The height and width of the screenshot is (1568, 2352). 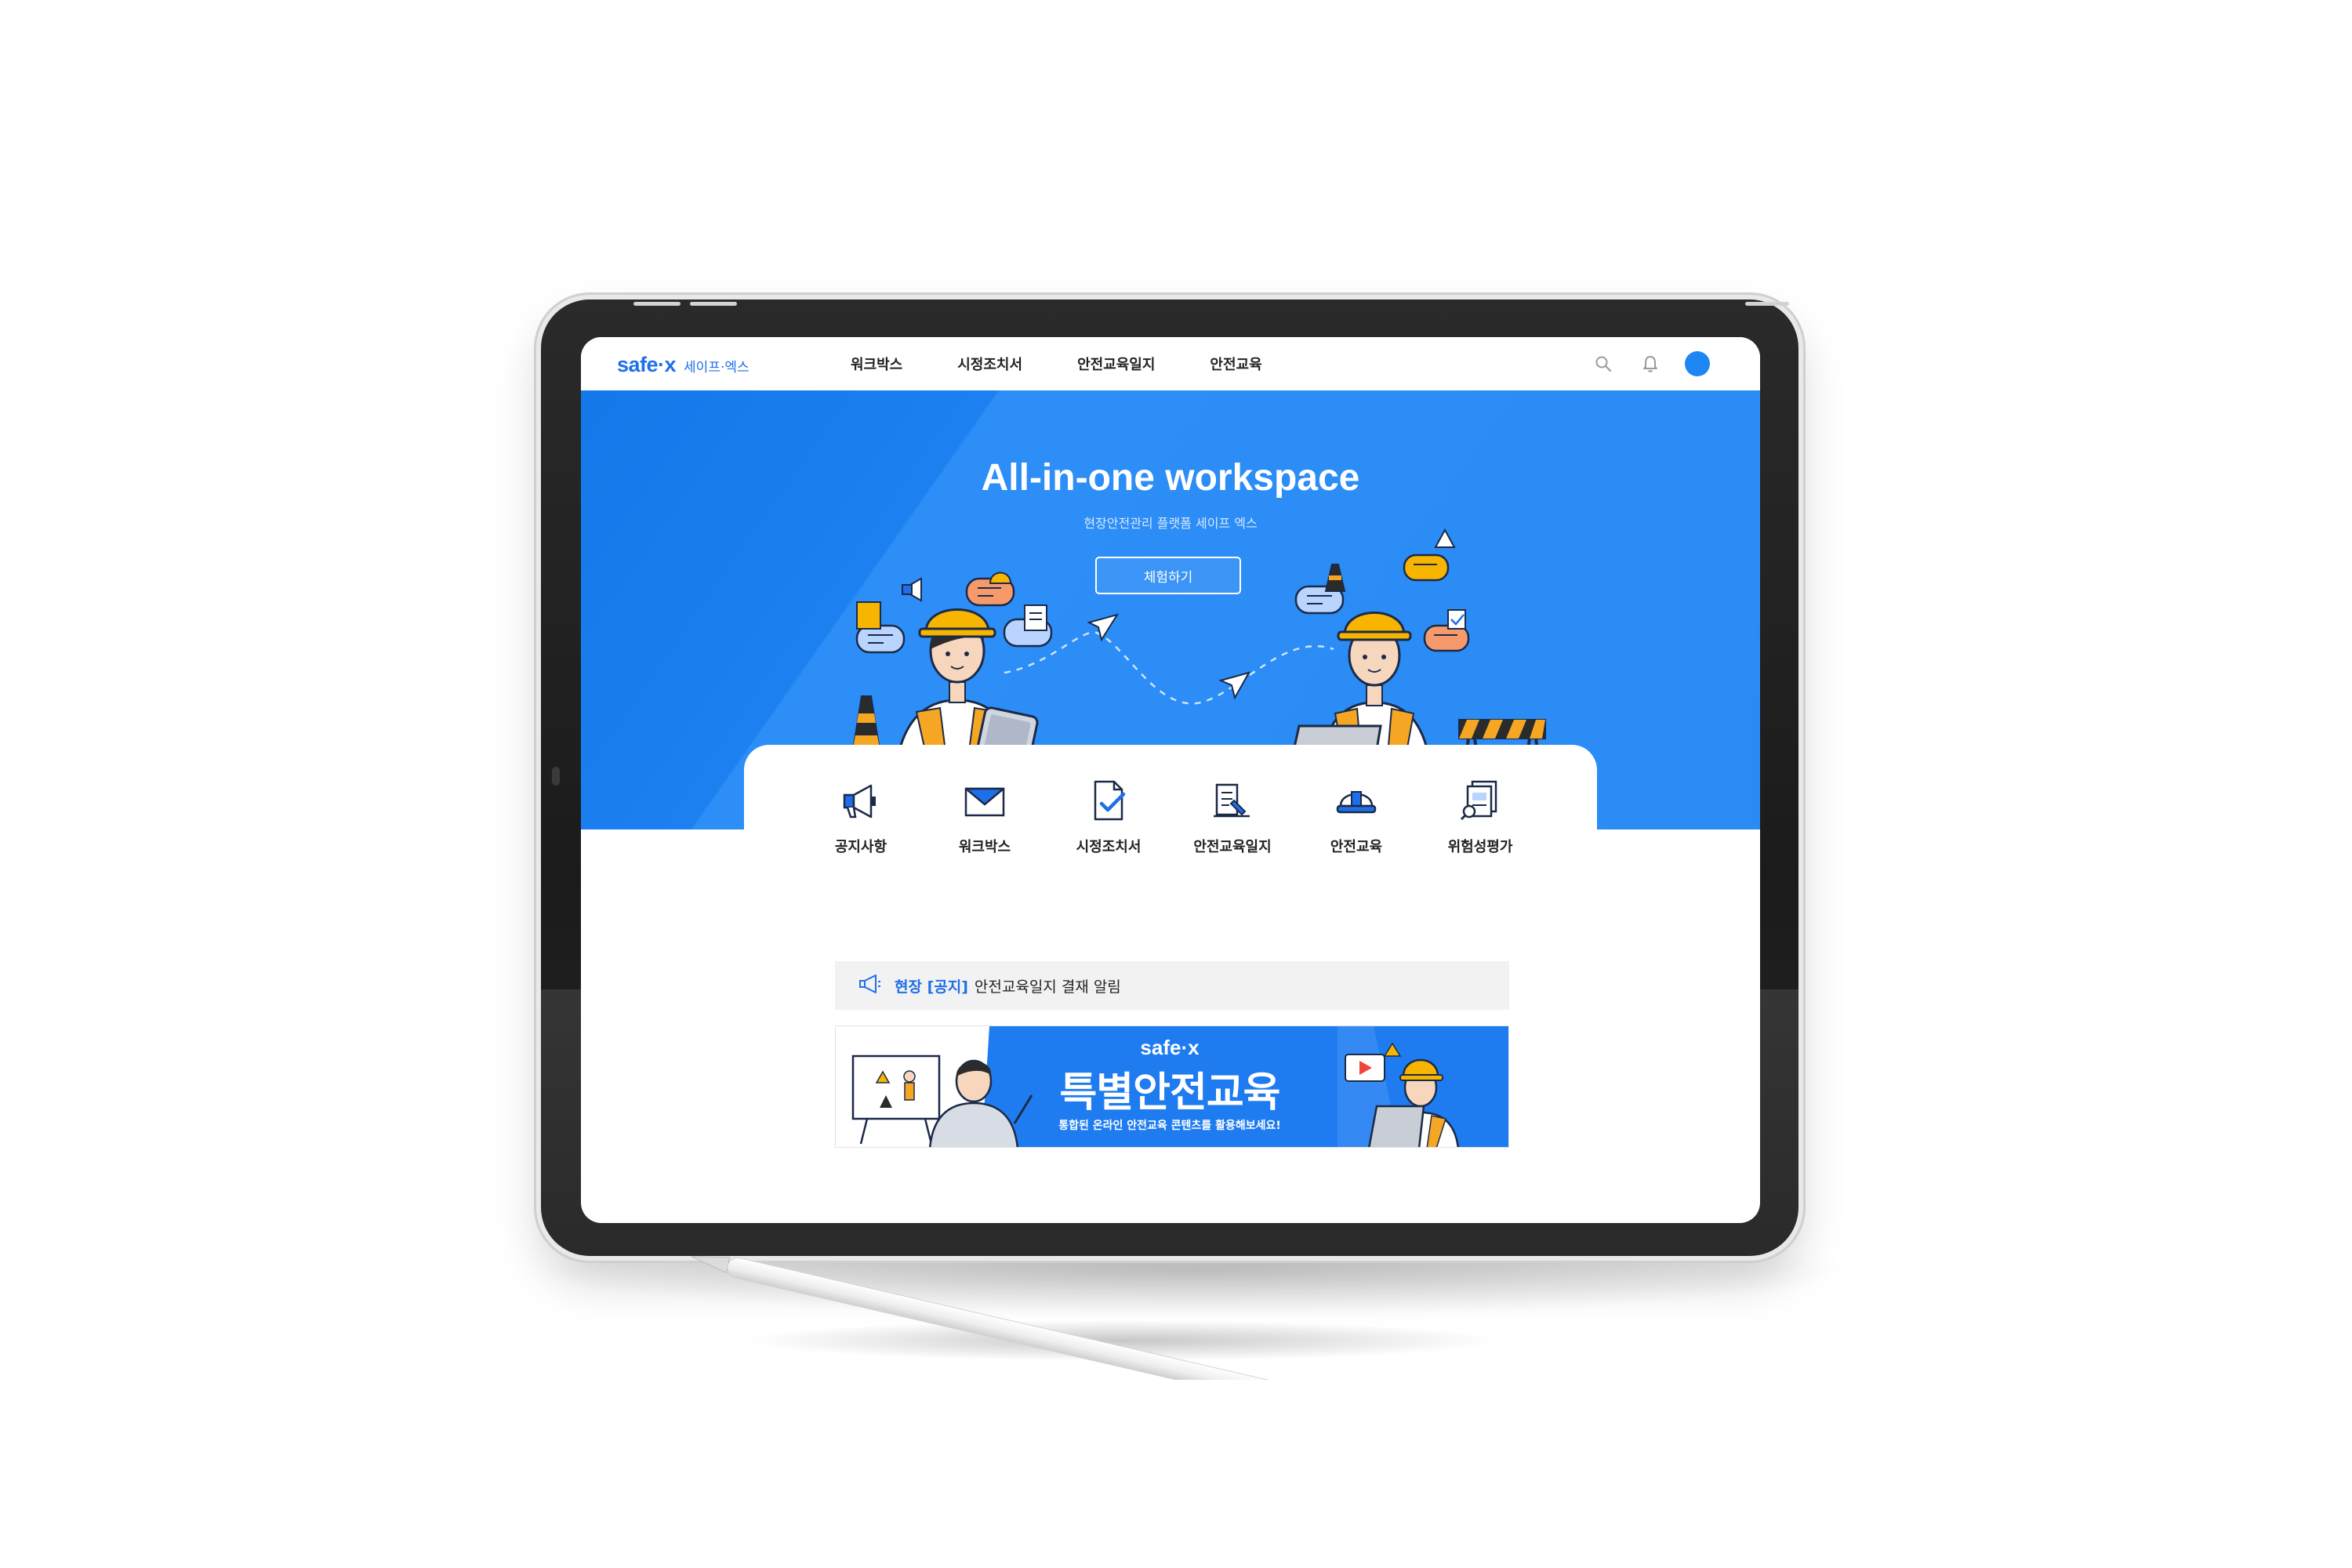 I want to click on top-header: safe·x 세이프·엑스 워크박스 시정조치서 안전교육일지 안전교육, so click(x=1170, y=363).